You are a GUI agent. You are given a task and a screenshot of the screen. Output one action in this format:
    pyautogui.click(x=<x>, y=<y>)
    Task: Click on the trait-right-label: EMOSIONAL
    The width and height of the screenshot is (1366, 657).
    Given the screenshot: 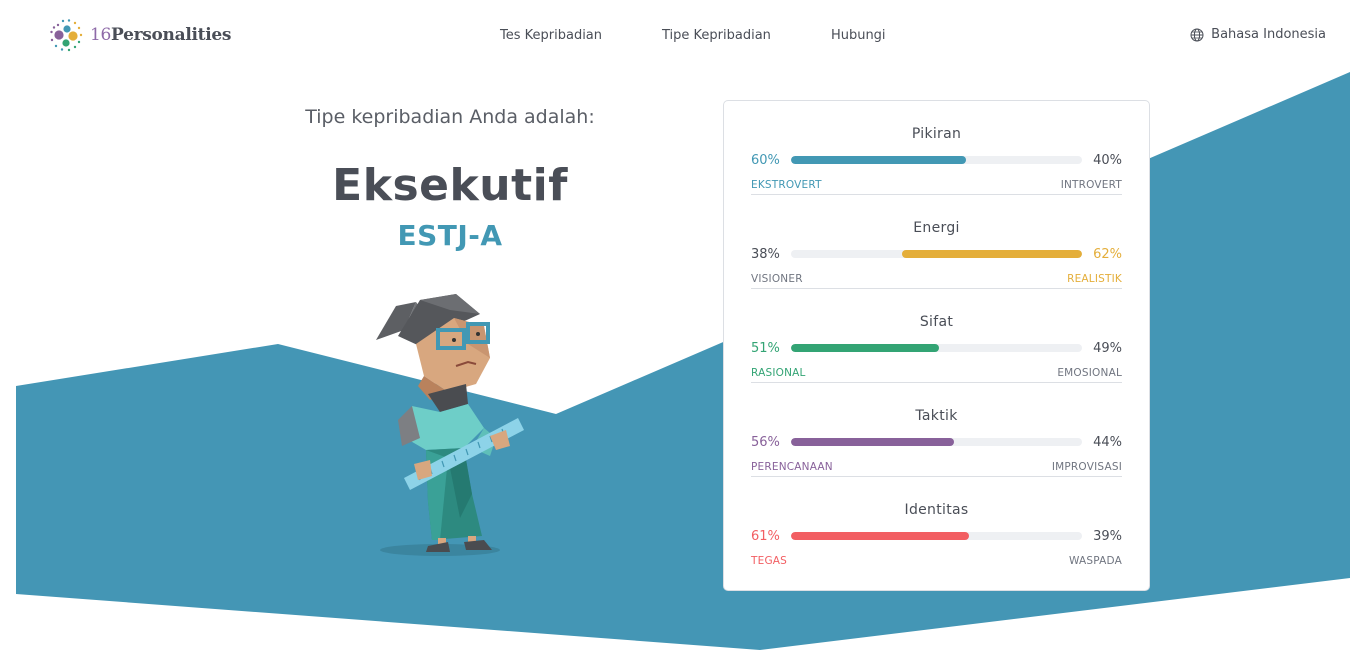 What is the action you would take?
    pyautogui.click(x=1089, y=373)
    